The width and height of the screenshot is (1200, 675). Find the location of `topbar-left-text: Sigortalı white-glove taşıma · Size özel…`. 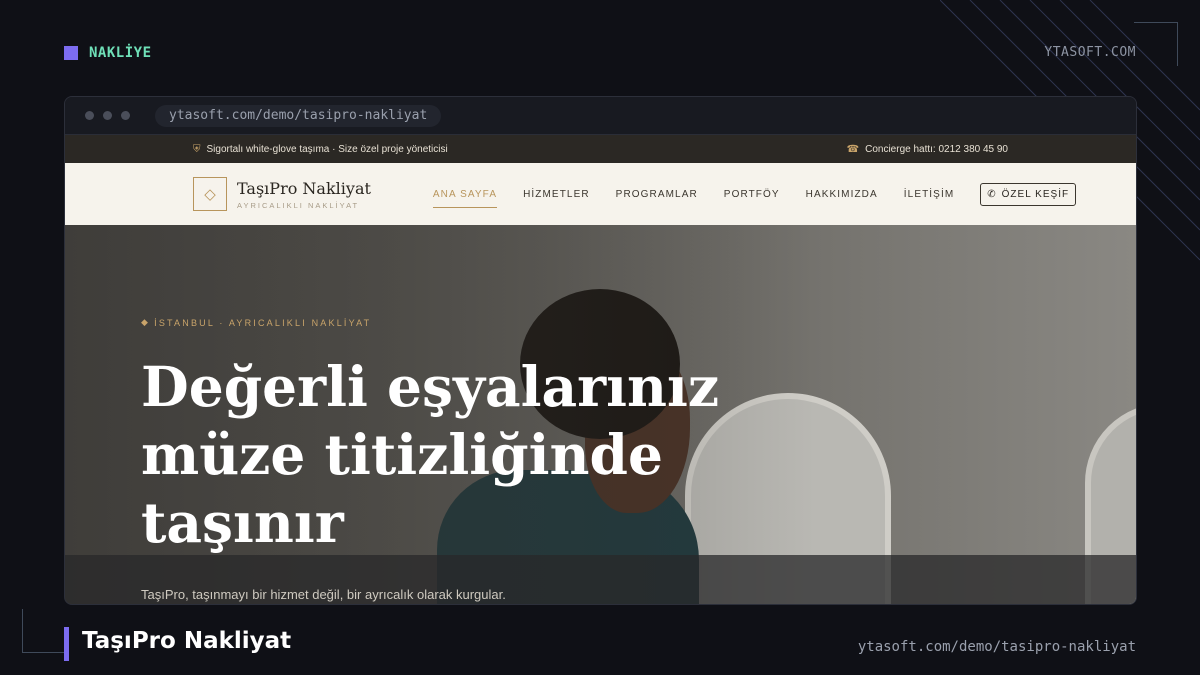

topbar-left-text: Sigortalı white-glove taşıma · Size özel… is located at coordinates (327, 149).